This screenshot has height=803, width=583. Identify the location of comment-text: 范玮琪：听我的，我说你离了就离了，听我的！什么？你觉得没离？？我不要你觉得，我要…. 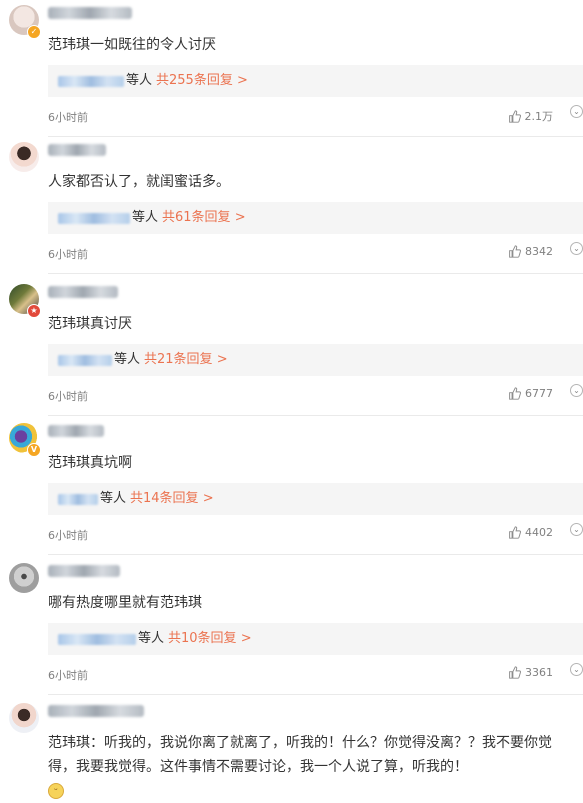
(309, 767).